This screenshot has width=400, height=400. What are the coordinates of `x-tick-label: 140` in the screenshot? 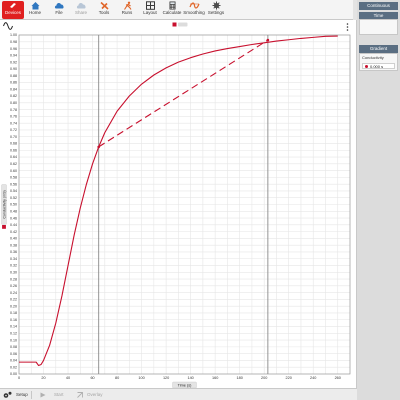 It's located at (190, 378).